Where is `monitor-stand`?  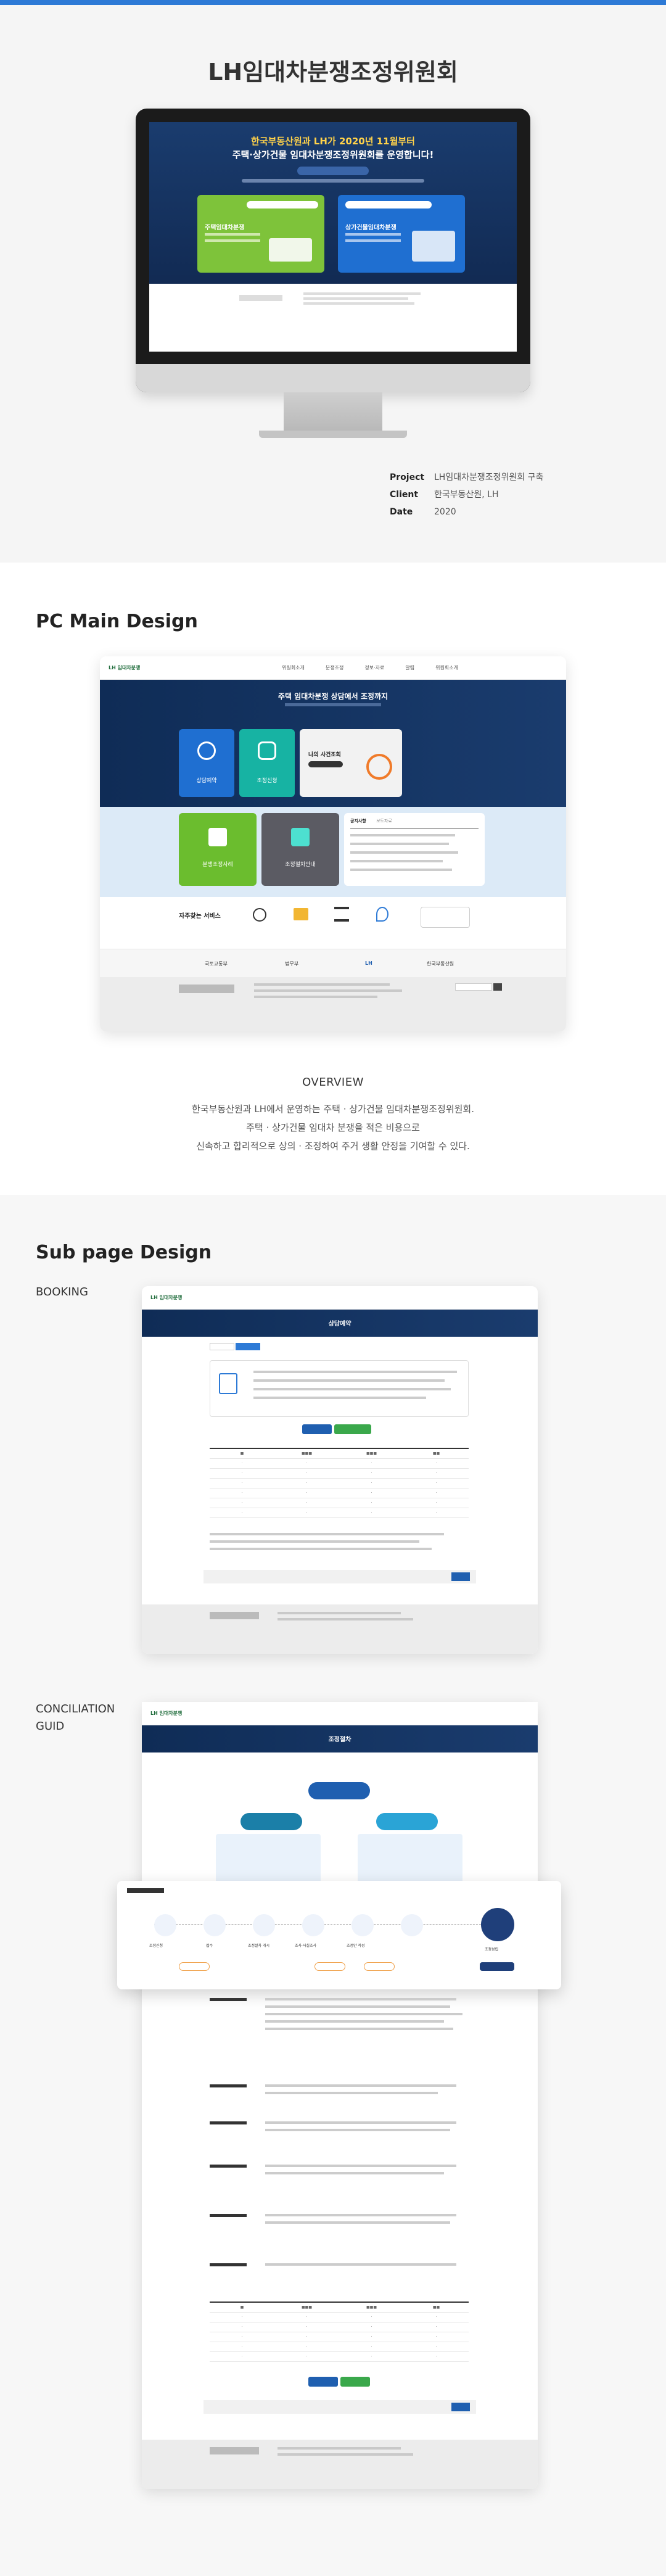
monitor-stand is located at coordinates (333, 412).